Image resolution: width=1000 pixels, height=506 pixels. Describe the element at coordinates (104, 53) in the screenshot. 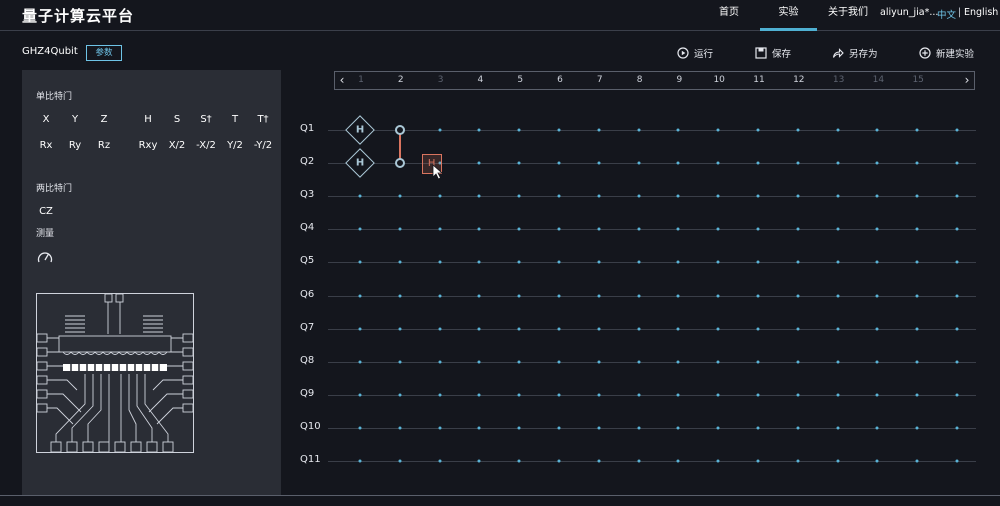

I see `params-button: 参数` at that location.